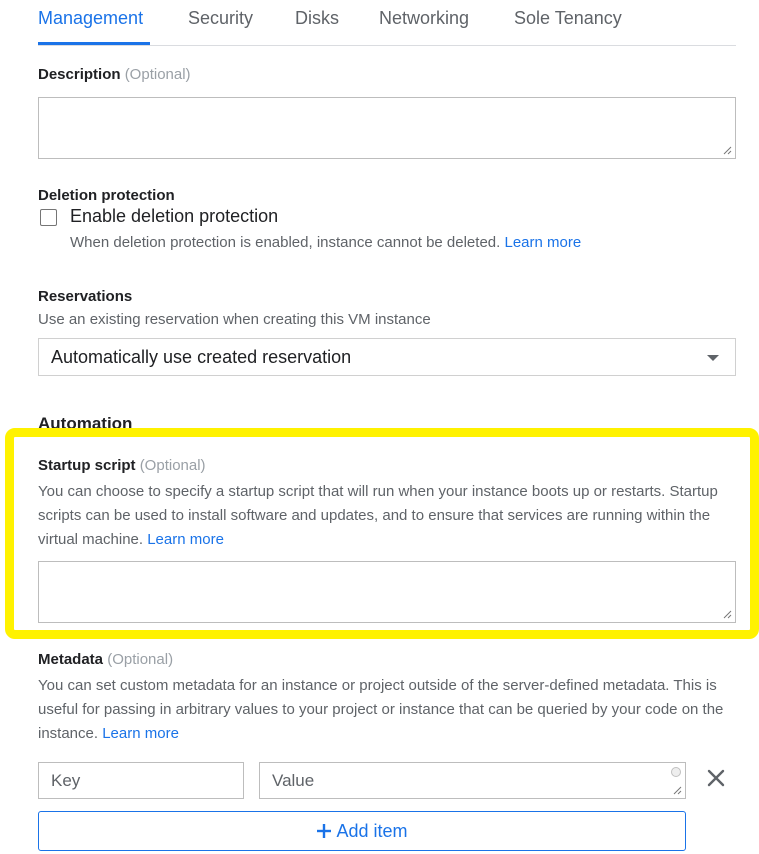  I want to click on metadata-key-input: Key, so click(141, 780).